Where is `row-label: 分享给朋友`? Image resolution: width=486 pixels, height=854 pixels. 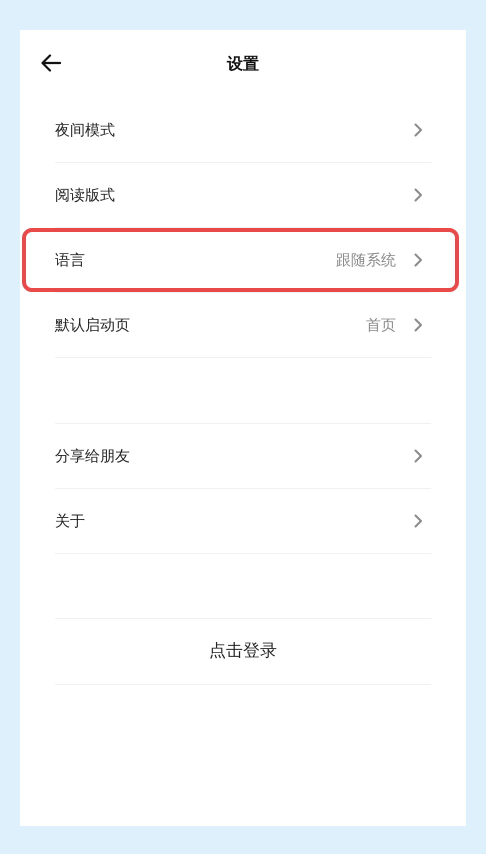 row-label: 分享给朋友 is located at coordinates (93, 456).